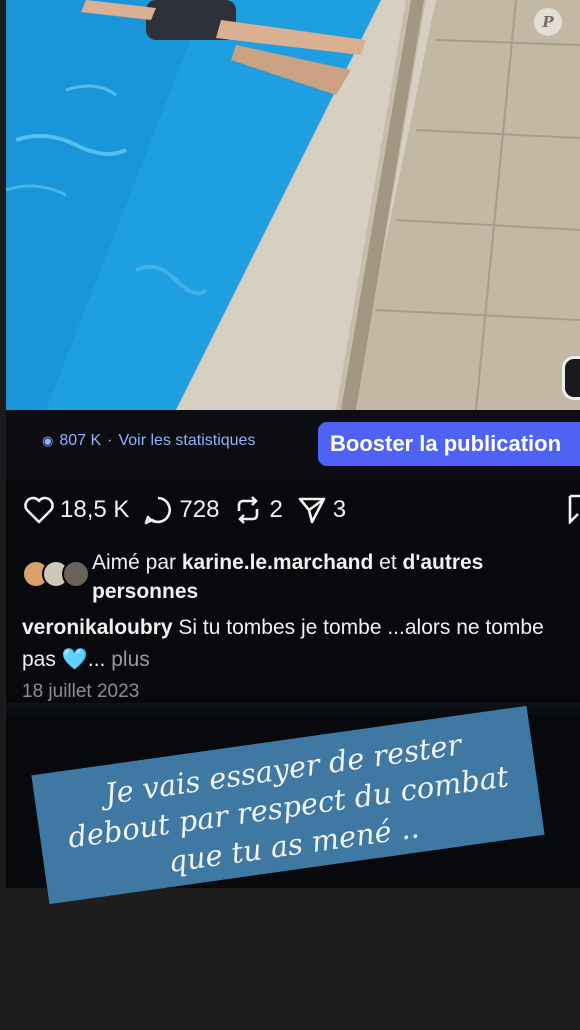 This screenshot has width=580, height=1030. What do you see at coordinates (312, 510) in the screenshot?
I see `send-icon` at bounding box center [312, 510].